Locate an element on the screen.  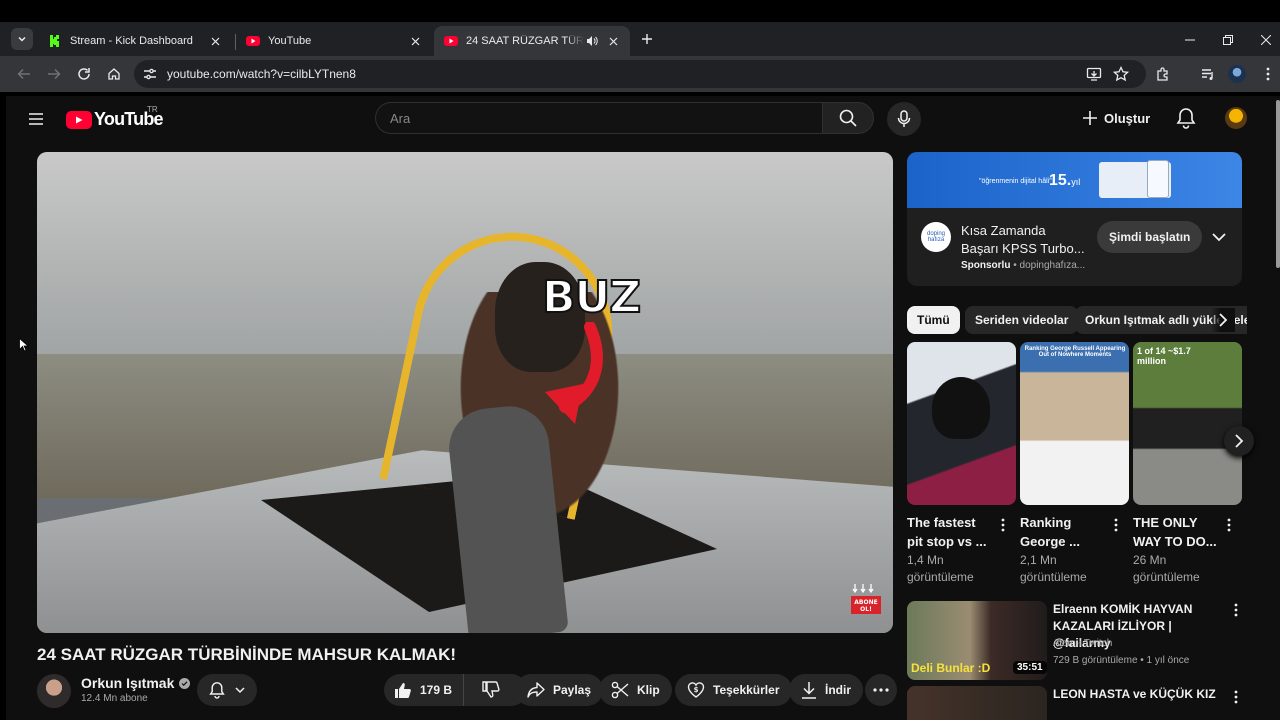
search-input: Ara is located at coordinates (598, 118).